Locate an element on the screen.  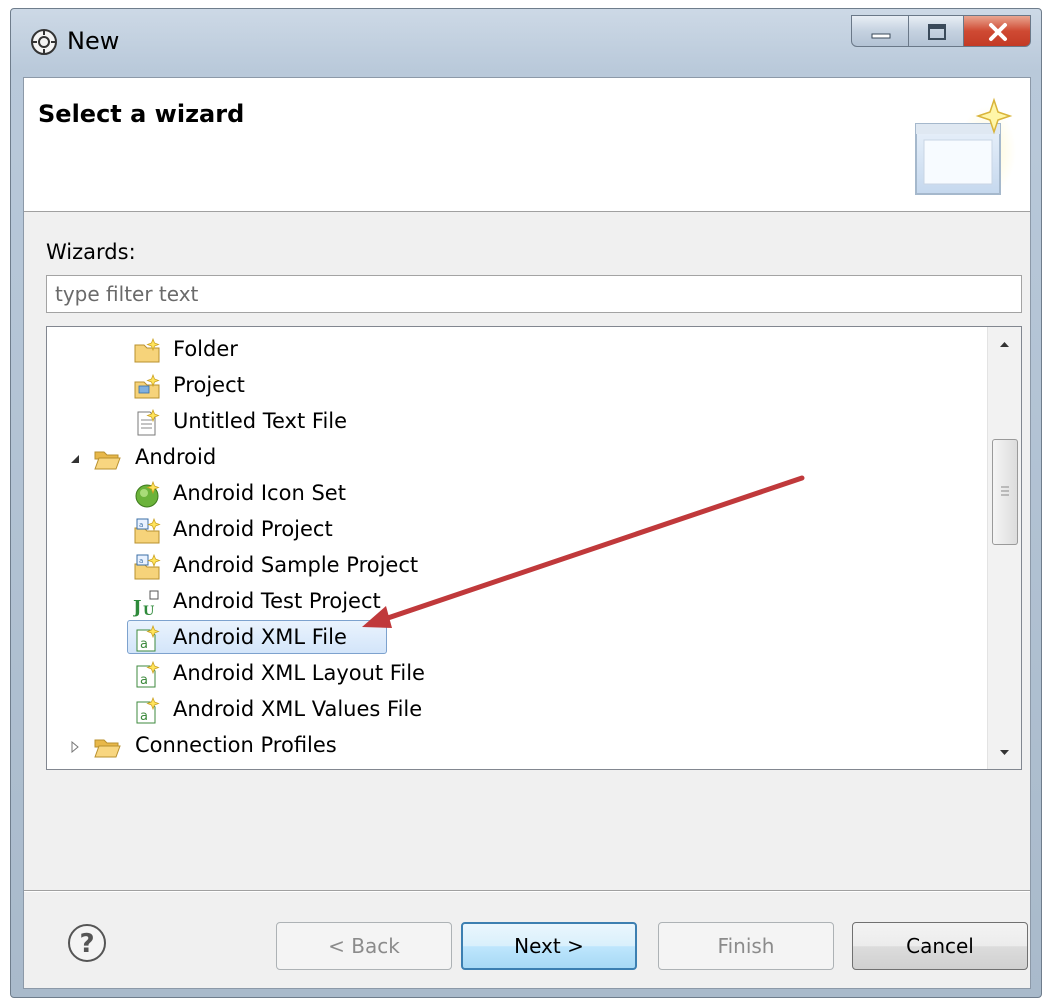
finish-button: Finish is located at coordinates (746, 946).